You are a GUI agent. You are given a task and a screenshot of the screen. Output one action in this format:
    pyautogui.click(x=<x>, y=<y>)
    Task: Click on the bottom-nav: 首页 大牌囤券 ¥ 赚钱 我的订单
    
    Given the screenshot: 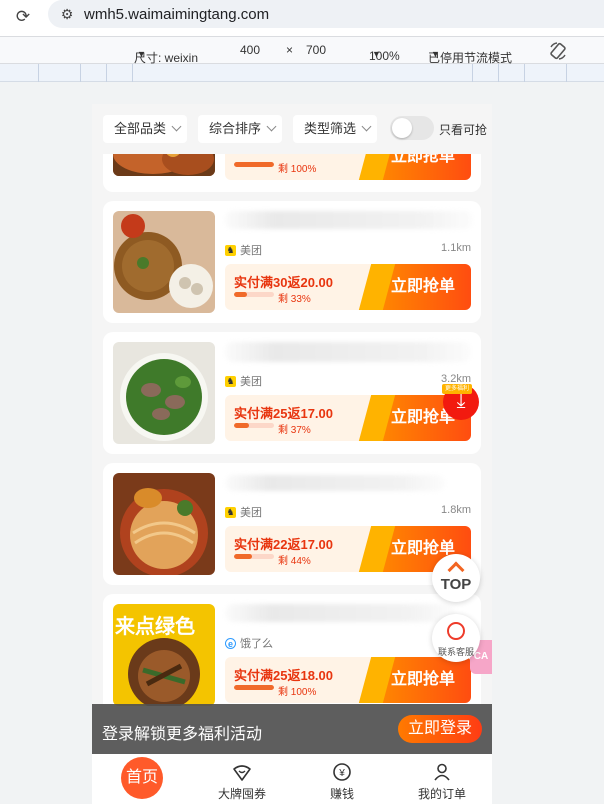 What is the action you would take?
    pyautogui.click(x=292, y=779)
    